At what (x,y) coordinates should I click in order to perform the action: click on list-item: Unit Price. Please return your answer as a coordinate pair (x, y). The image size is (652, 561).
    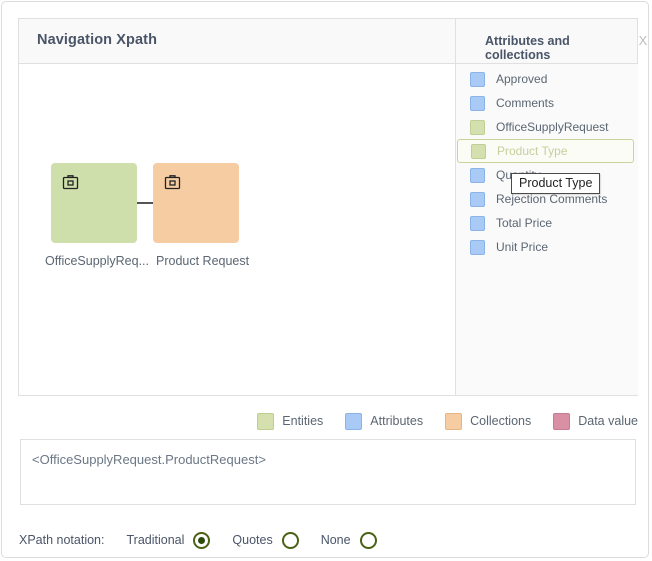
    Looking at the image, I should click on (547, 247).